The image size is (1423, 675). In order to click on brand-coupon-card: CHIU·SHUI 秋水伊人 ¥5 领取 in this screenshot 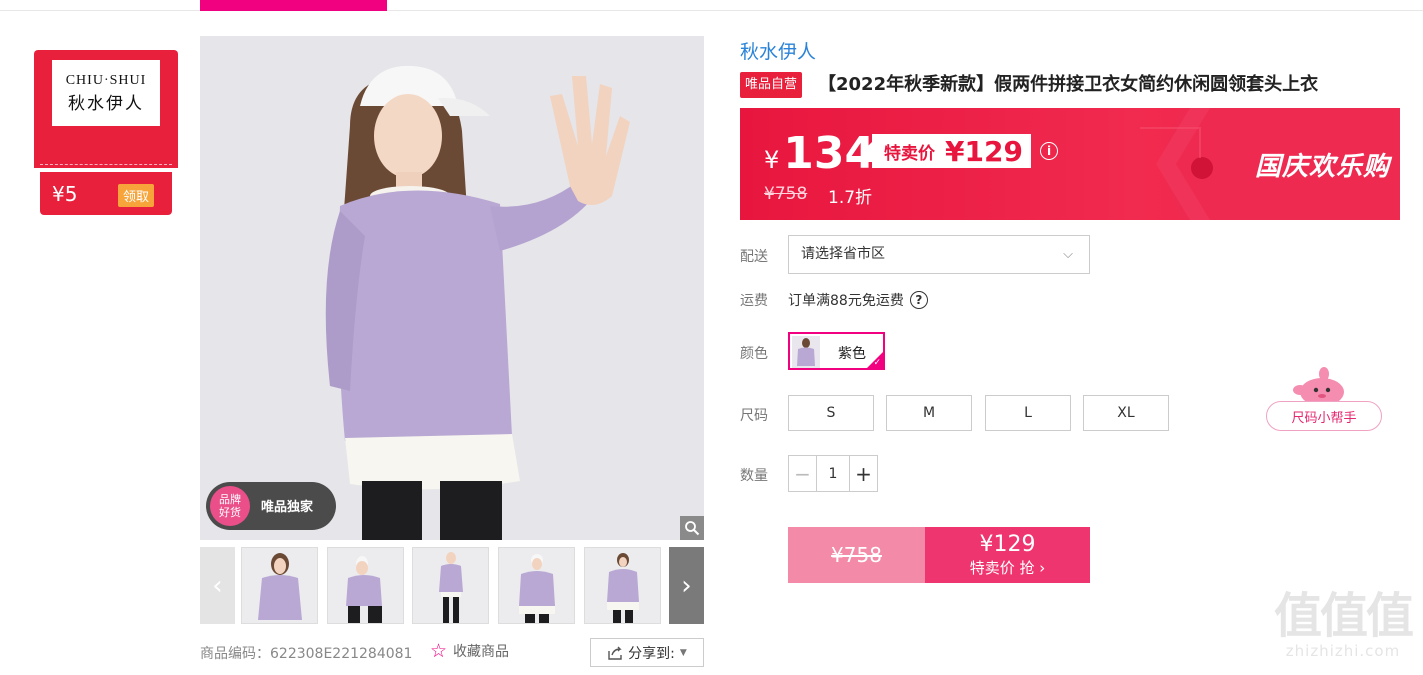, I will do `click(106, 132)`.